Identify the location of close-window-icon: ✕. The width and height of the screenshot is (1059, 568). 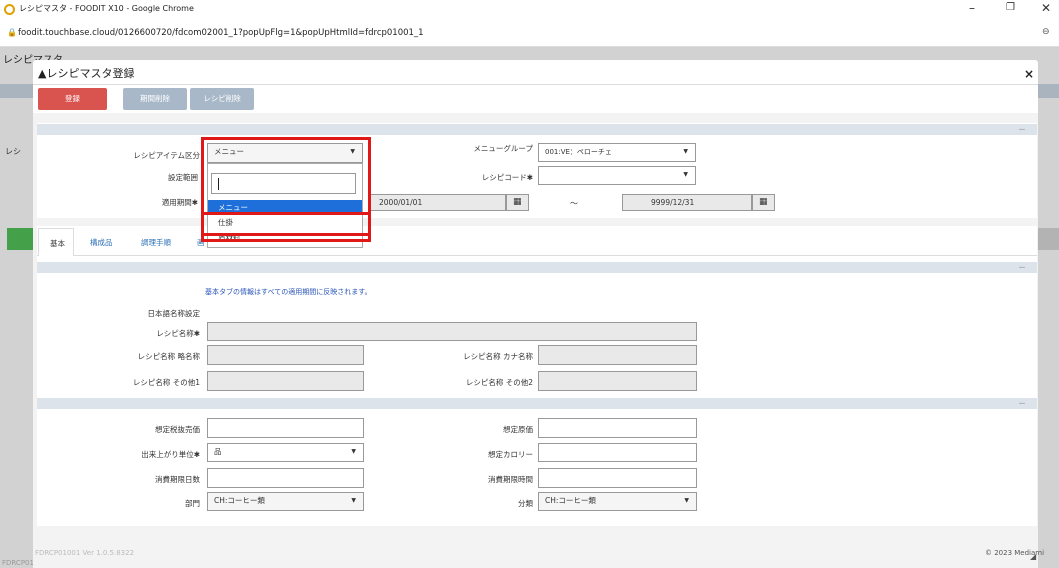
(1046, 8).